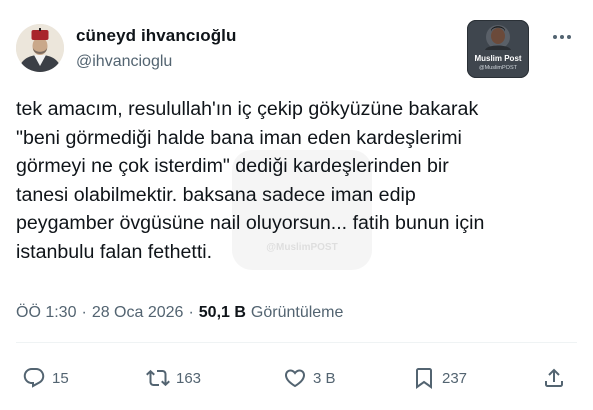 The width and height of the screenshot is (593, 410). I want to click on like-count: 3 B, so click(324, 378).